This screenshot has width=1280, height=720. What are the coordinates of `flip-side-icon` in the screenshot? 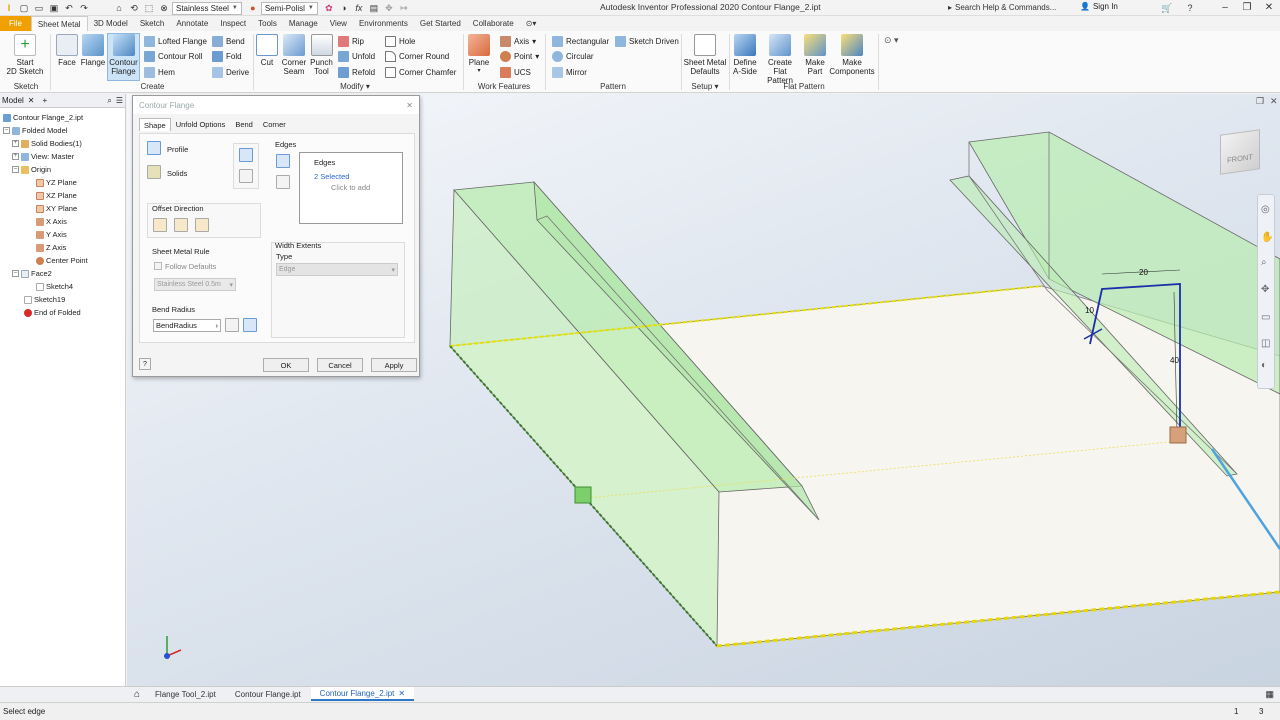 It's located at (246, 155).